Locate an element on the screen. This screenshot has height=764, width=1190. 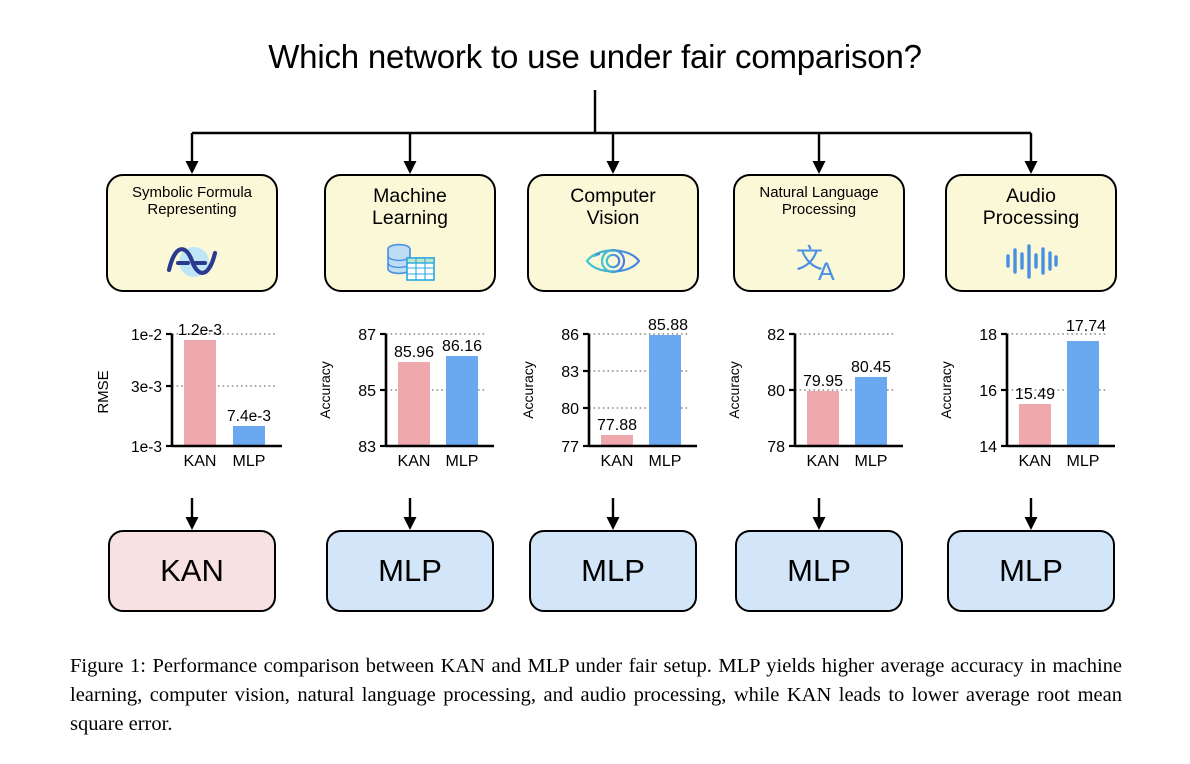
chart-ytick: 85 is located at coordinates (367, 391).